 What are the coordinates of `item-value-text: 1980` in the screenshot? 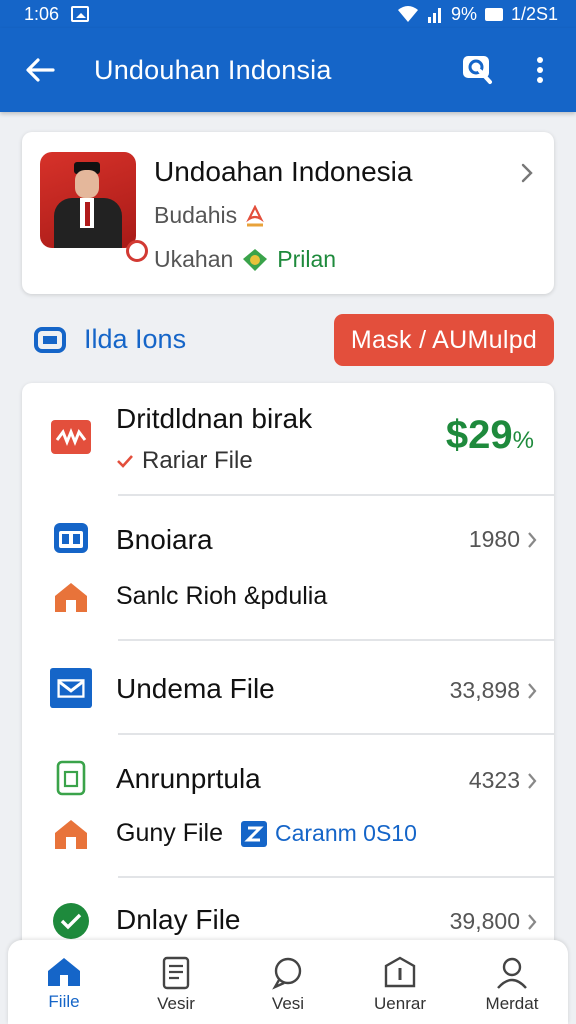 It's located at (494, 539).